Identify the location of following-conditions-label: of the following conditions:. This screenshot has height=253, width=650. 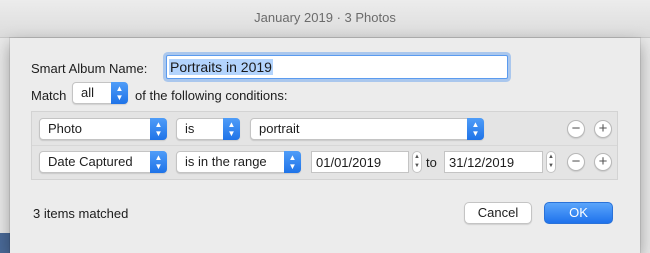
(211, 95).